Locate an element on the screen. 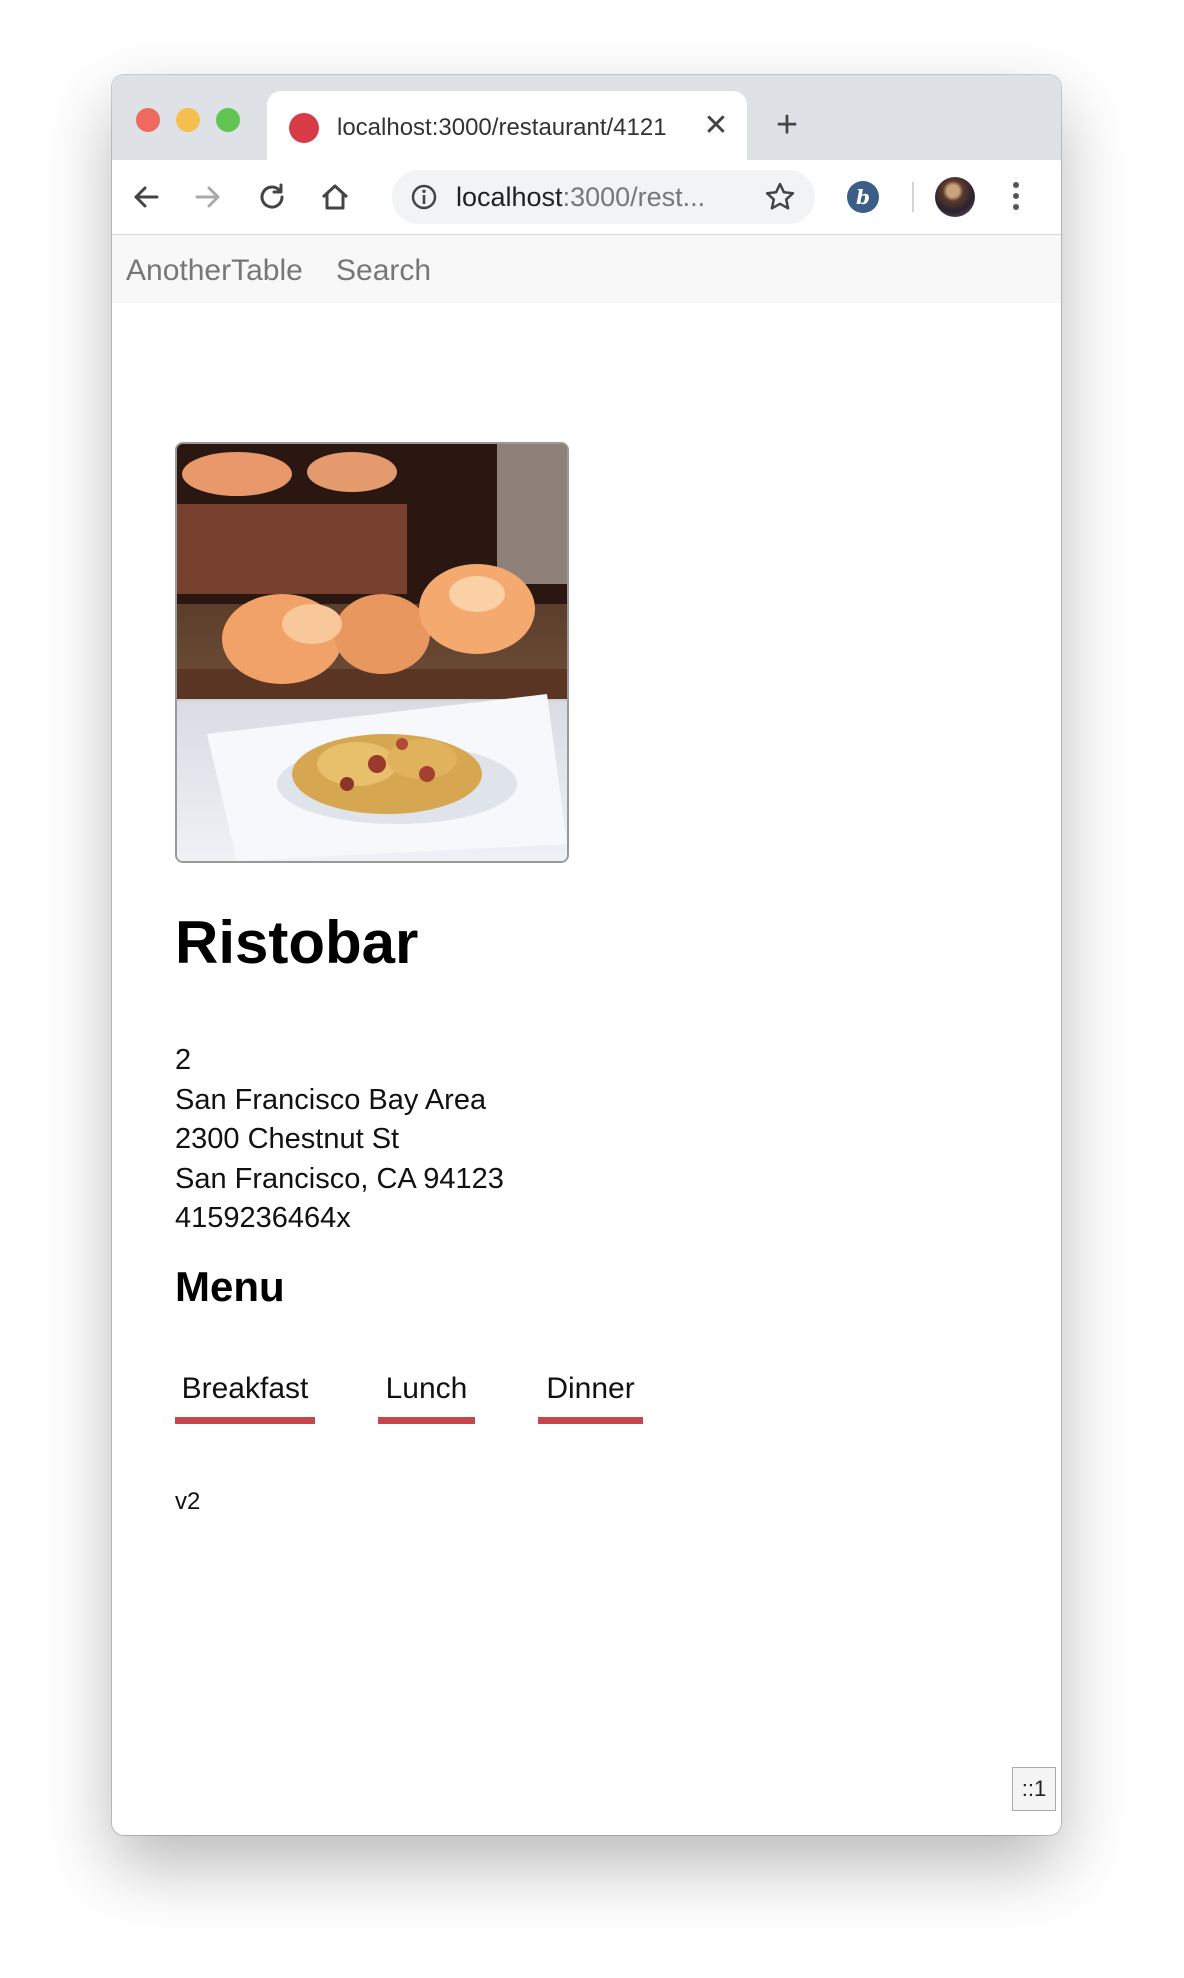 This screenshot has height=1978, width=1184. minimize-window-button is located at coordinates (188, 120).